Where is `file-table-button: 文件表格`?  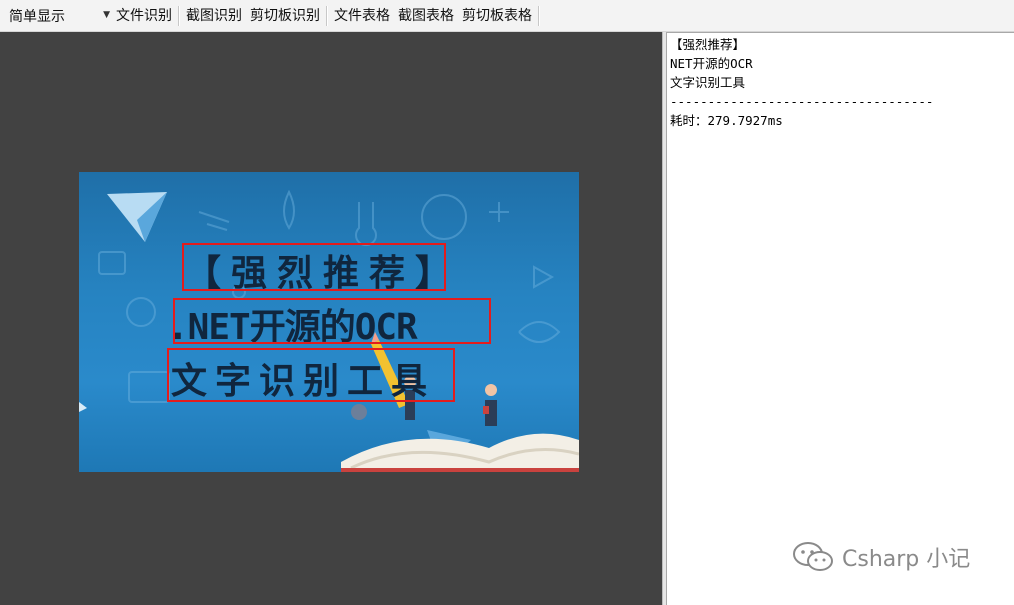
file-table-button: 文件表格 is located at coordinates (362, 16).